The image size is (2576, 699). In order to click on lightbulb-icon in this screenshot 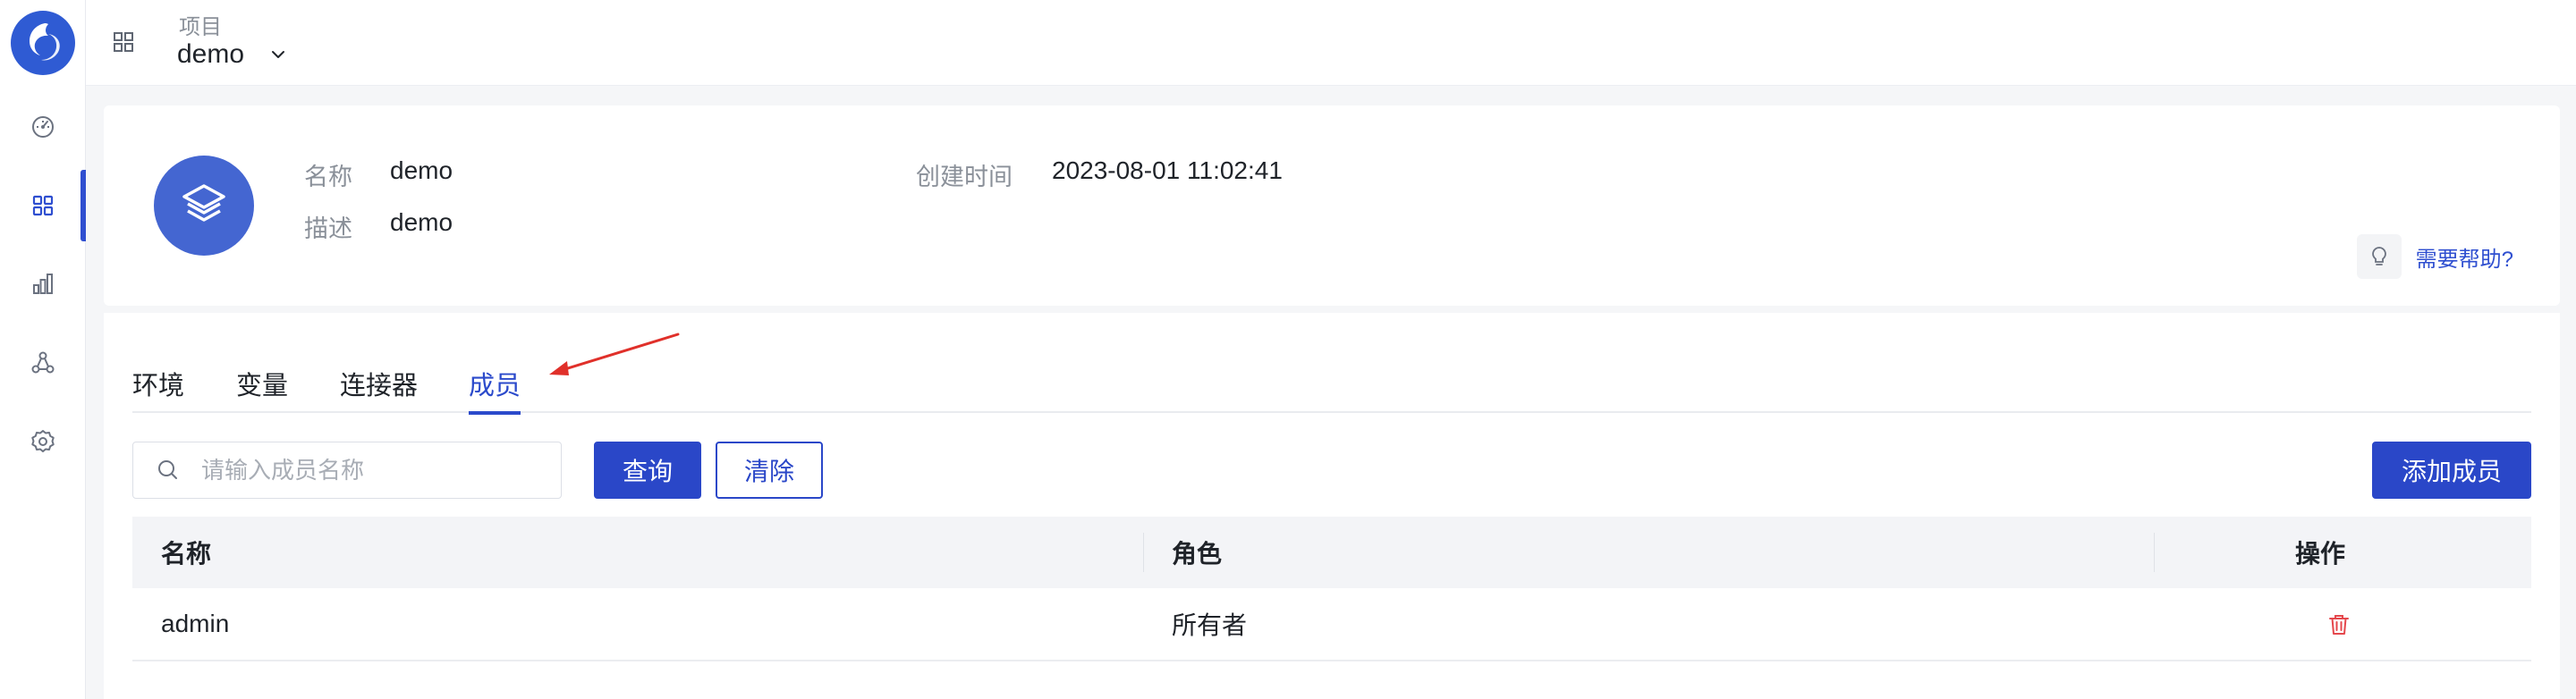, I will do `click(2378, 256)`.